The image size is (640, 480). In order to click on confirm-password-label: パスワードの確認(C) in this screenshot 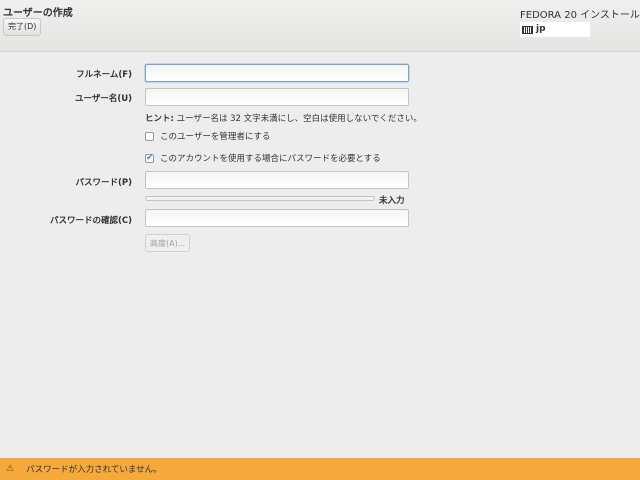, I will do `click(90, 221)`.